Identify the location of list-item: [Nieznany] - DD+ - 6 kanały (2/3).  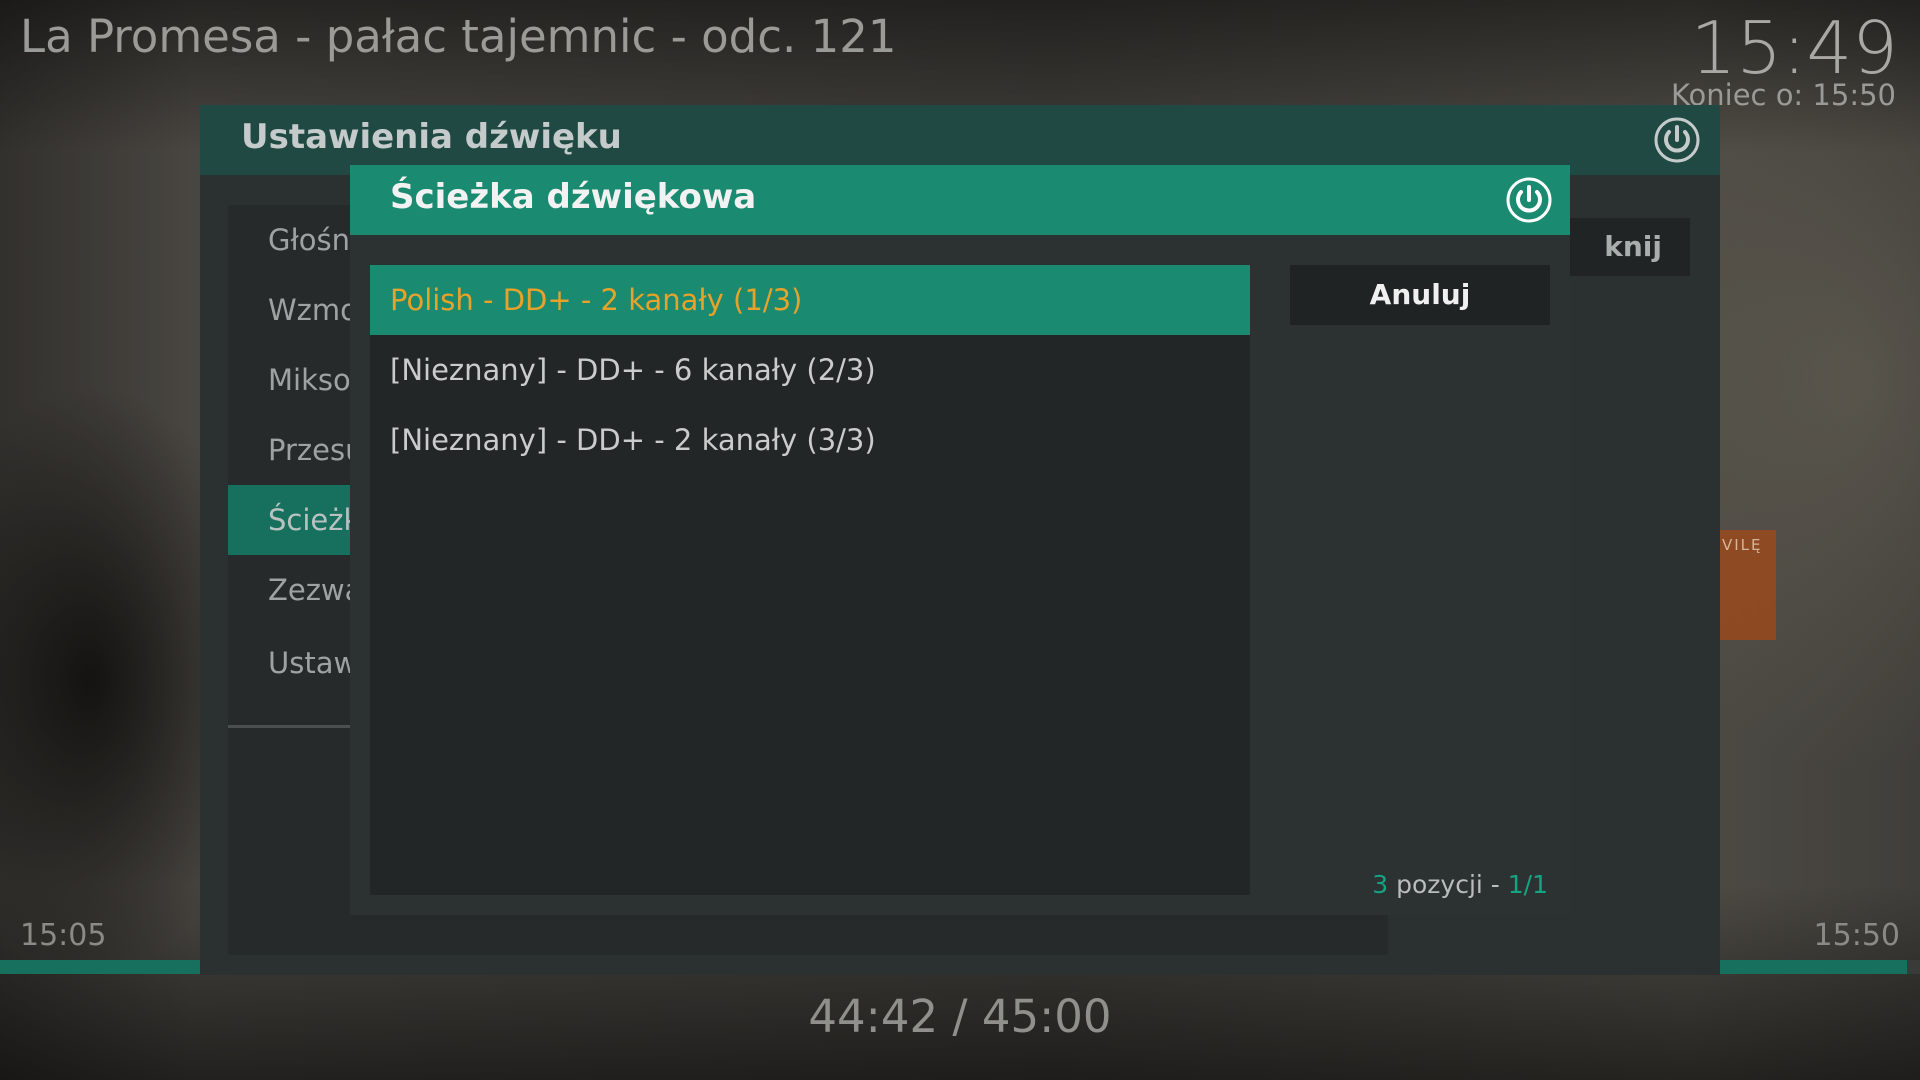
(810, 370).